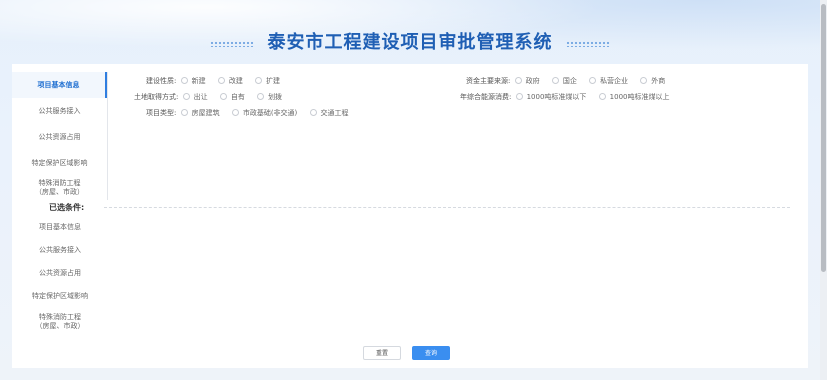 Image resolution: width=827 pixels, height=380 pixels. I want to click on radio-label: 自有, so click(237, 97).